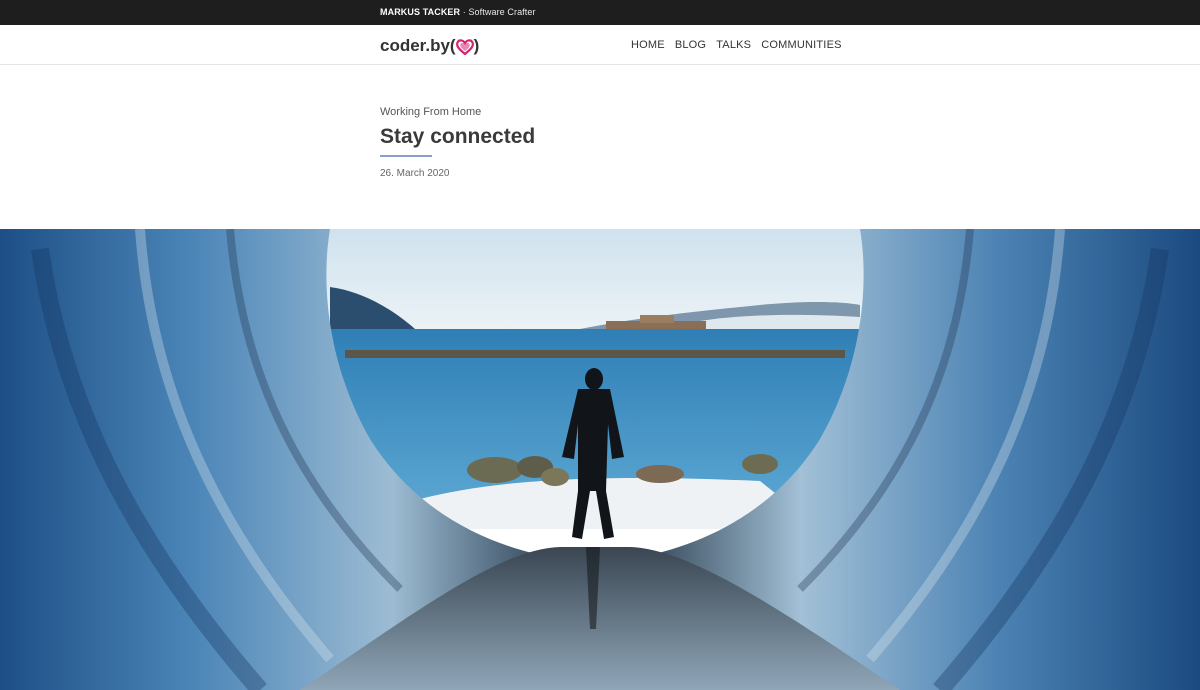  I want to click on main-nav: HOME BLOG TALKS COMMUNITIES, so click(736, 45).